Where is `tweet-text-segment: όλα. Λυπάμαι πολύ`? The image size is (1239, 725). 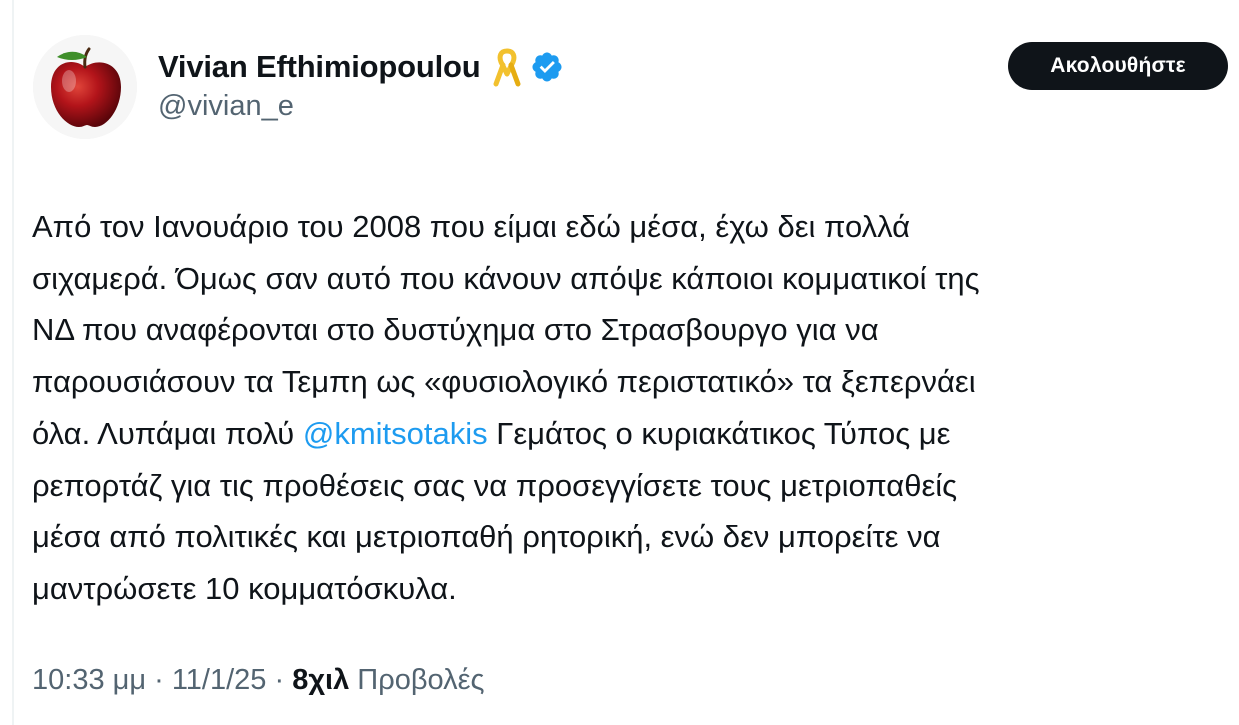 tweet-text-segment: όλα. Λυπάμαι πολύ is located at coordinates (167, 433).